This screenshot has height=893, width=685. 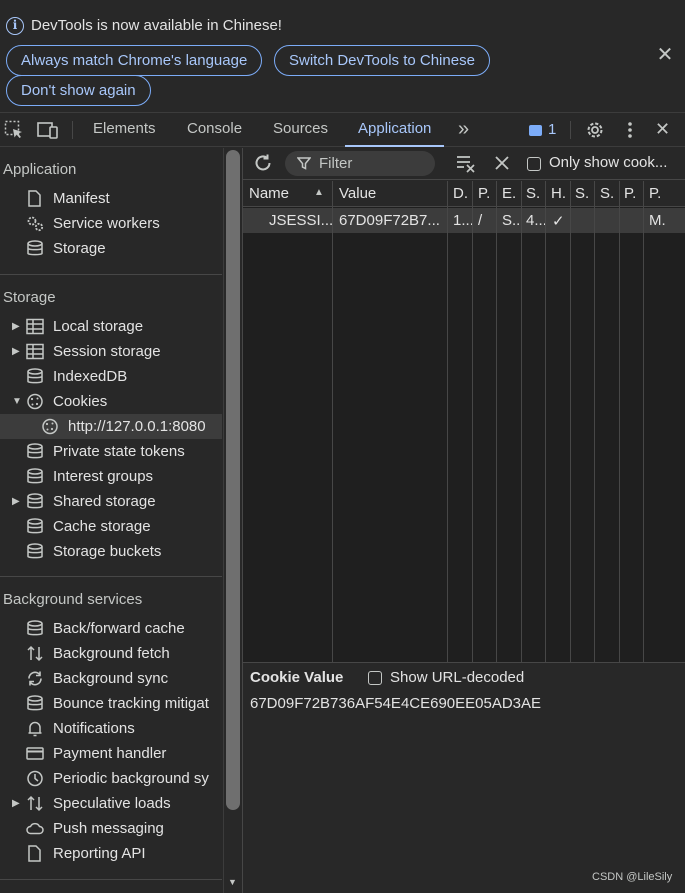 What do you see at coordinates (269, 193) in the screenshot?
I see `column-header-name: Name` at bounding box center [269, 193].